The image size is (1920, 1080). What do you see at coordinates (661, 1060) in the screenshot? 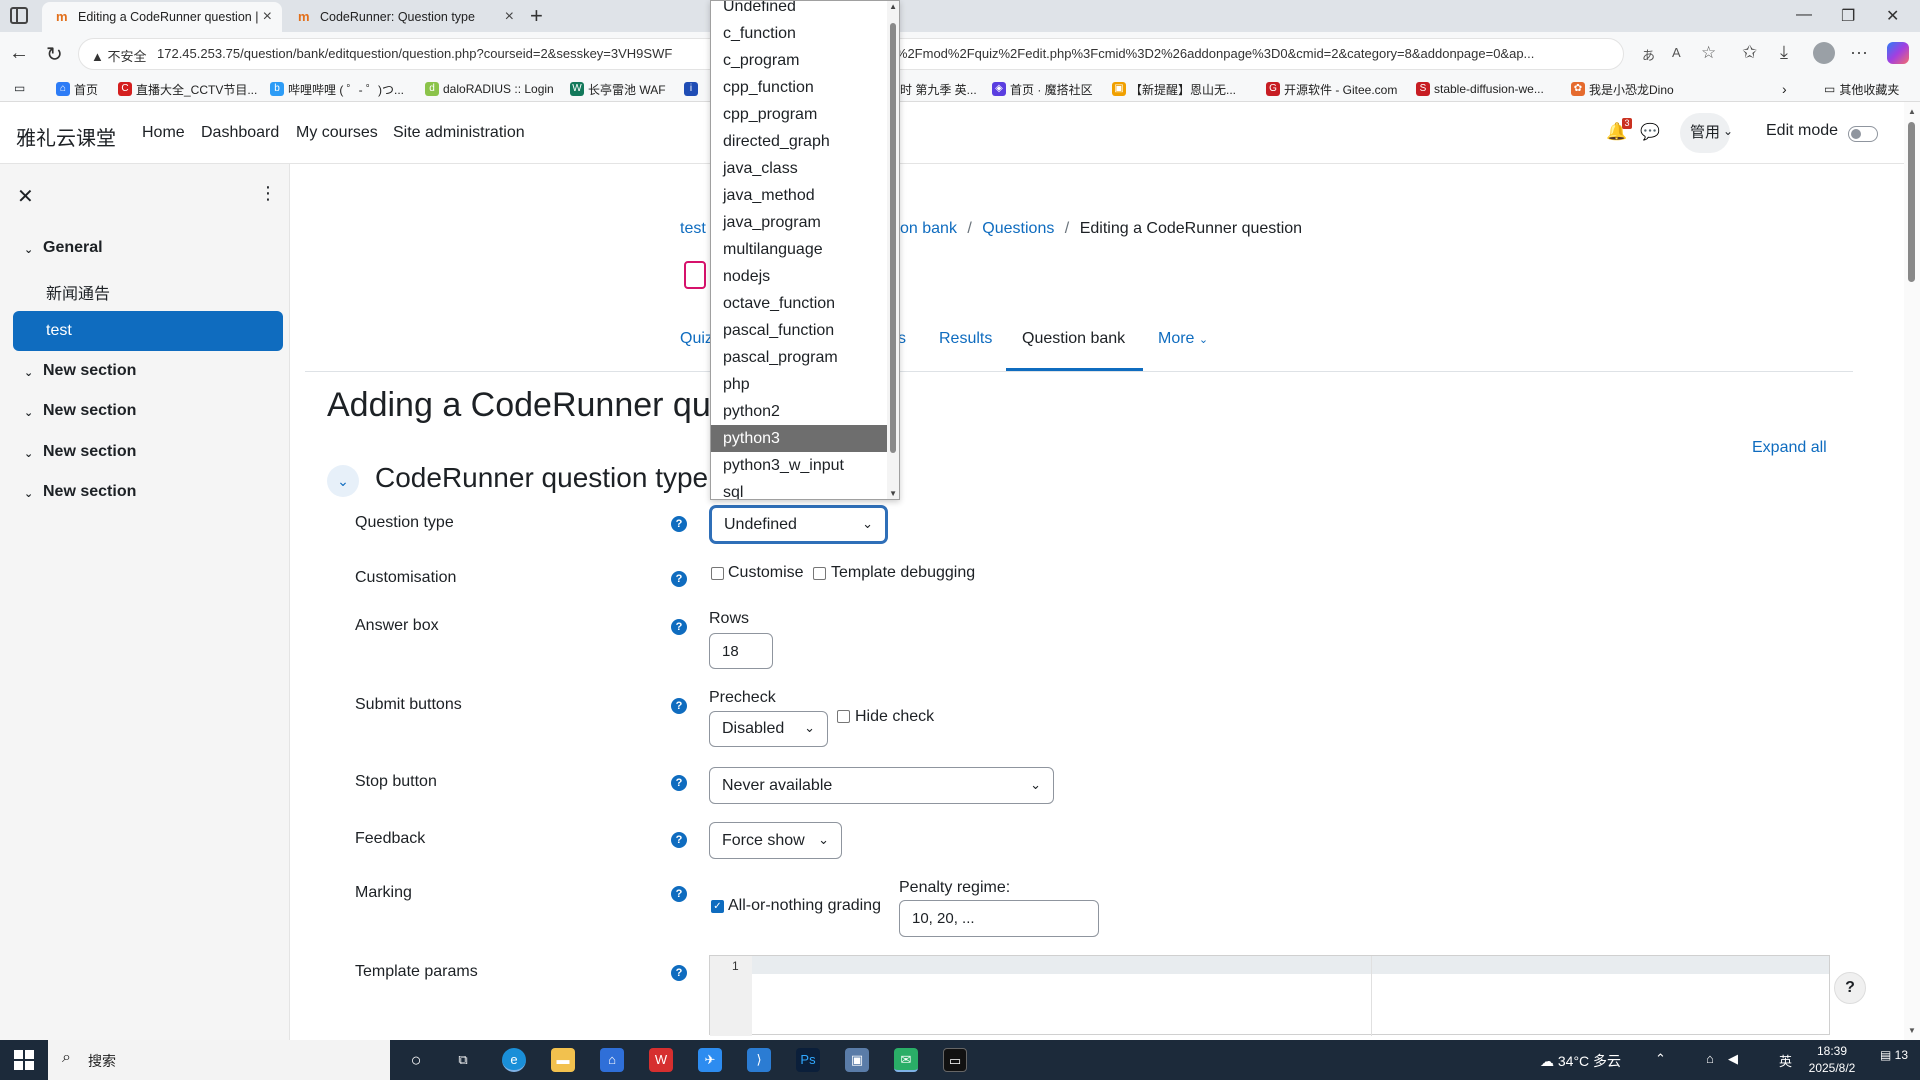
I see `wps-icon: W` at bounding box center [661, 1060].